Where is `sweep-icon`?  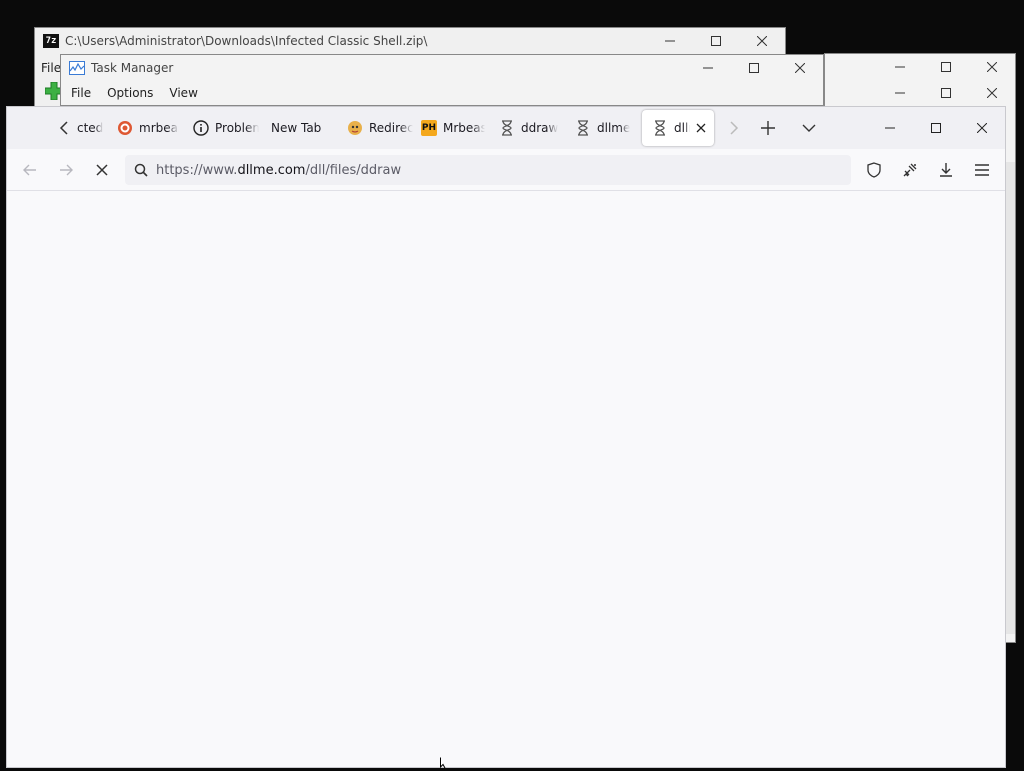 sweep-icon is located at coordinates (910, 170).